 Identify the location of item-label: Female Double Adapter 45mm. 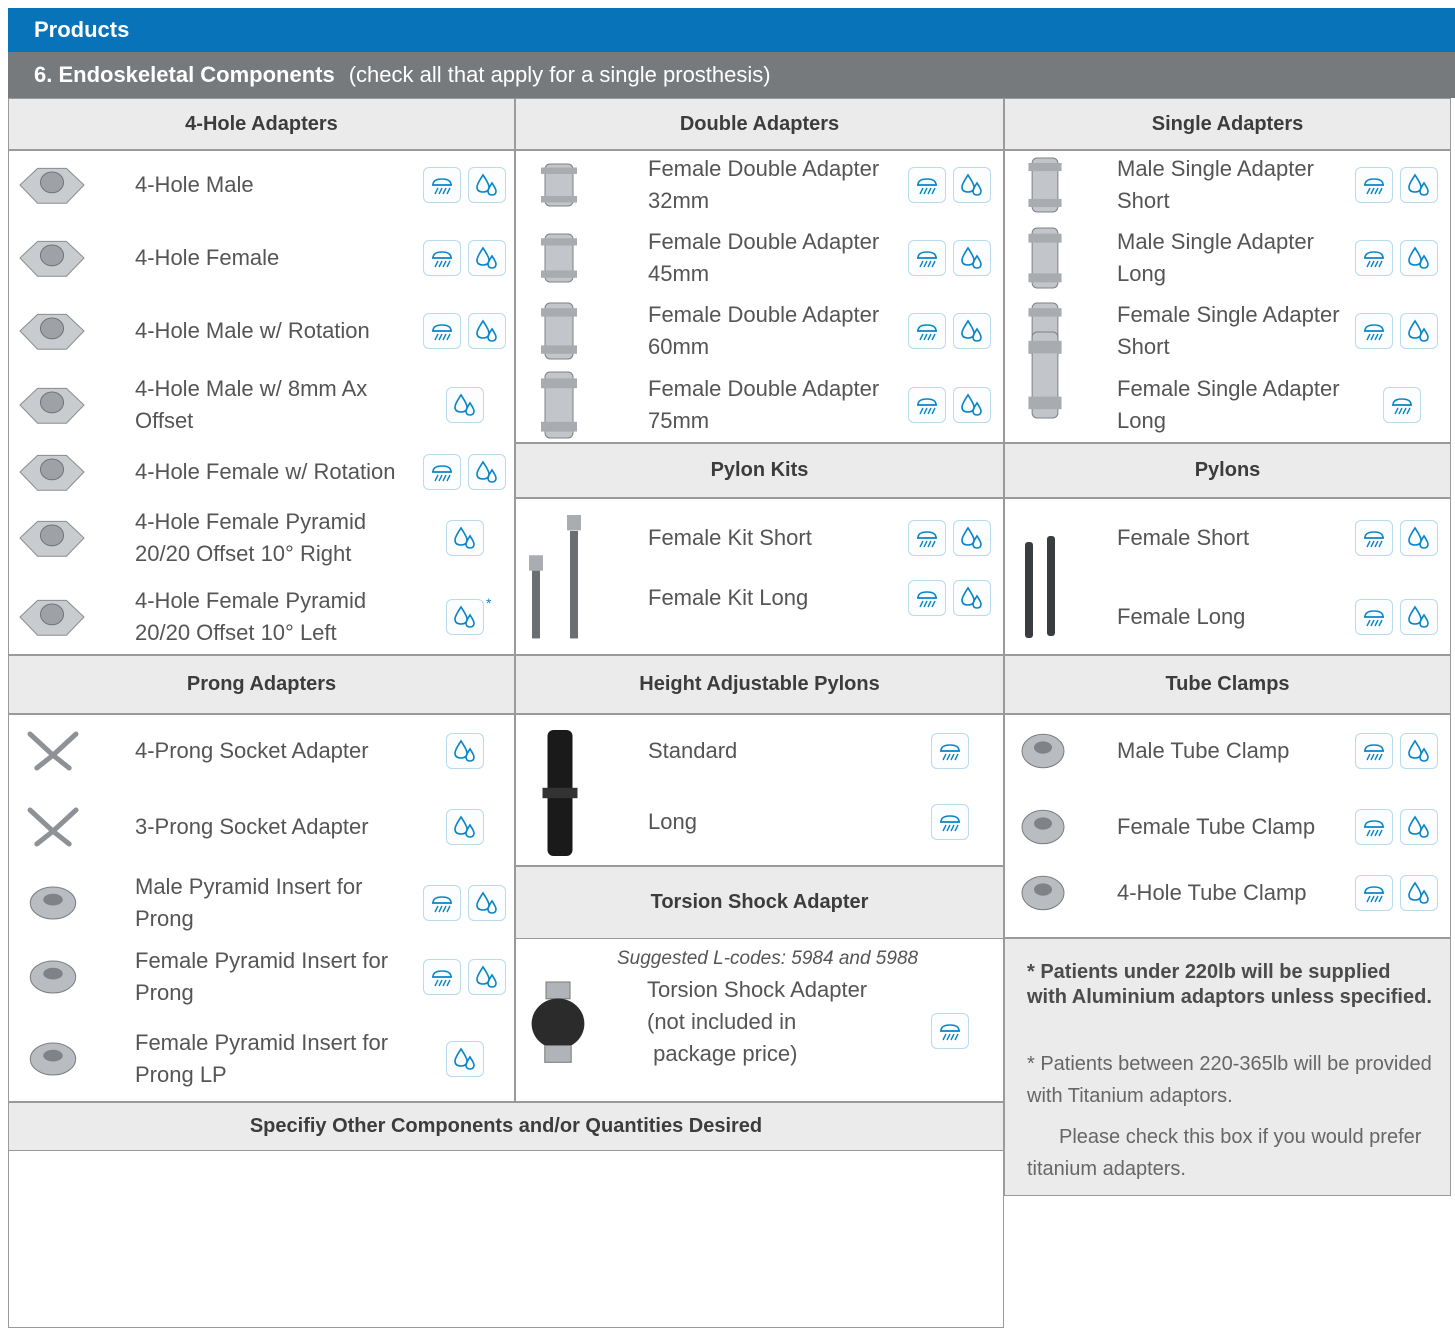
(764, 257).